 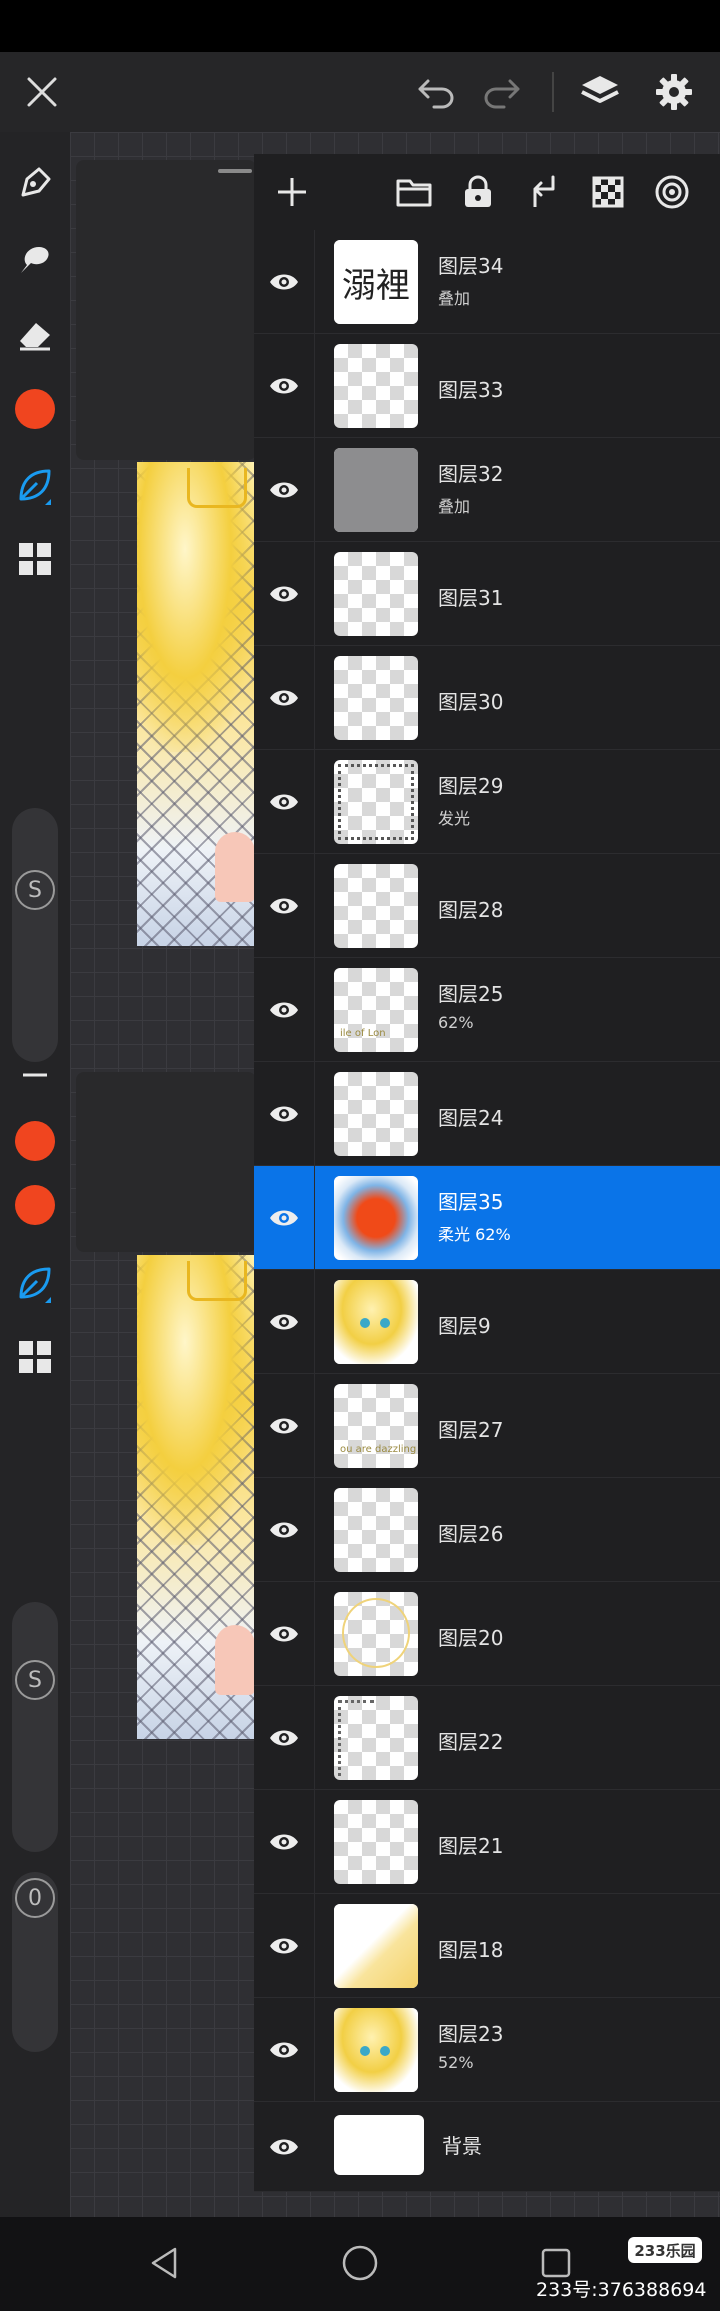 What do you see at coordinates (487, 1010) in the screenshot?
I see `layer-row: ile of Lon 图层25 62%` at bounding box center [487, 1010].